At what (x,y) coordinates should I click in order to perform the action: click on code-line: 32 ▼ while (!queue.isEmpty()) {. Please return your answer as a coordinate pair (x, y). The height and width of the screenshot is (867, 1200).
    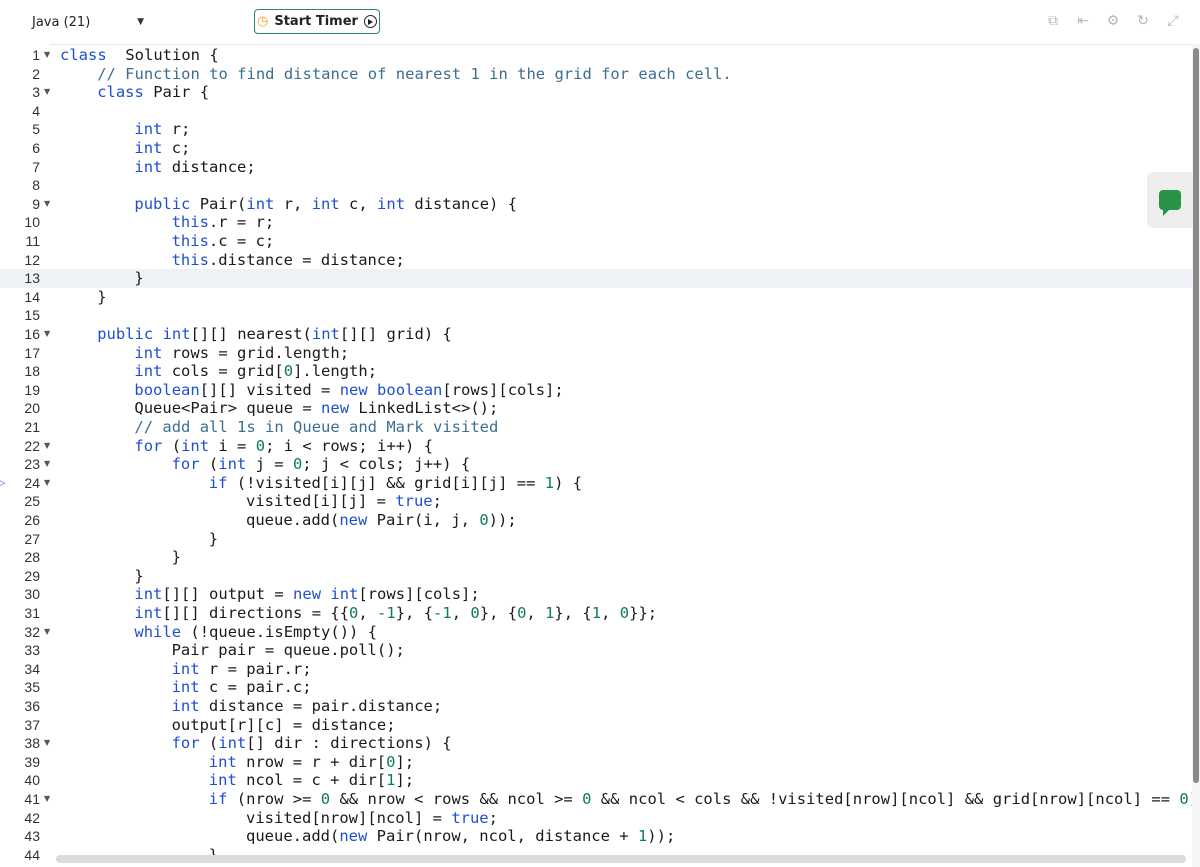
    Looking at the image, I should click on (596, 632).